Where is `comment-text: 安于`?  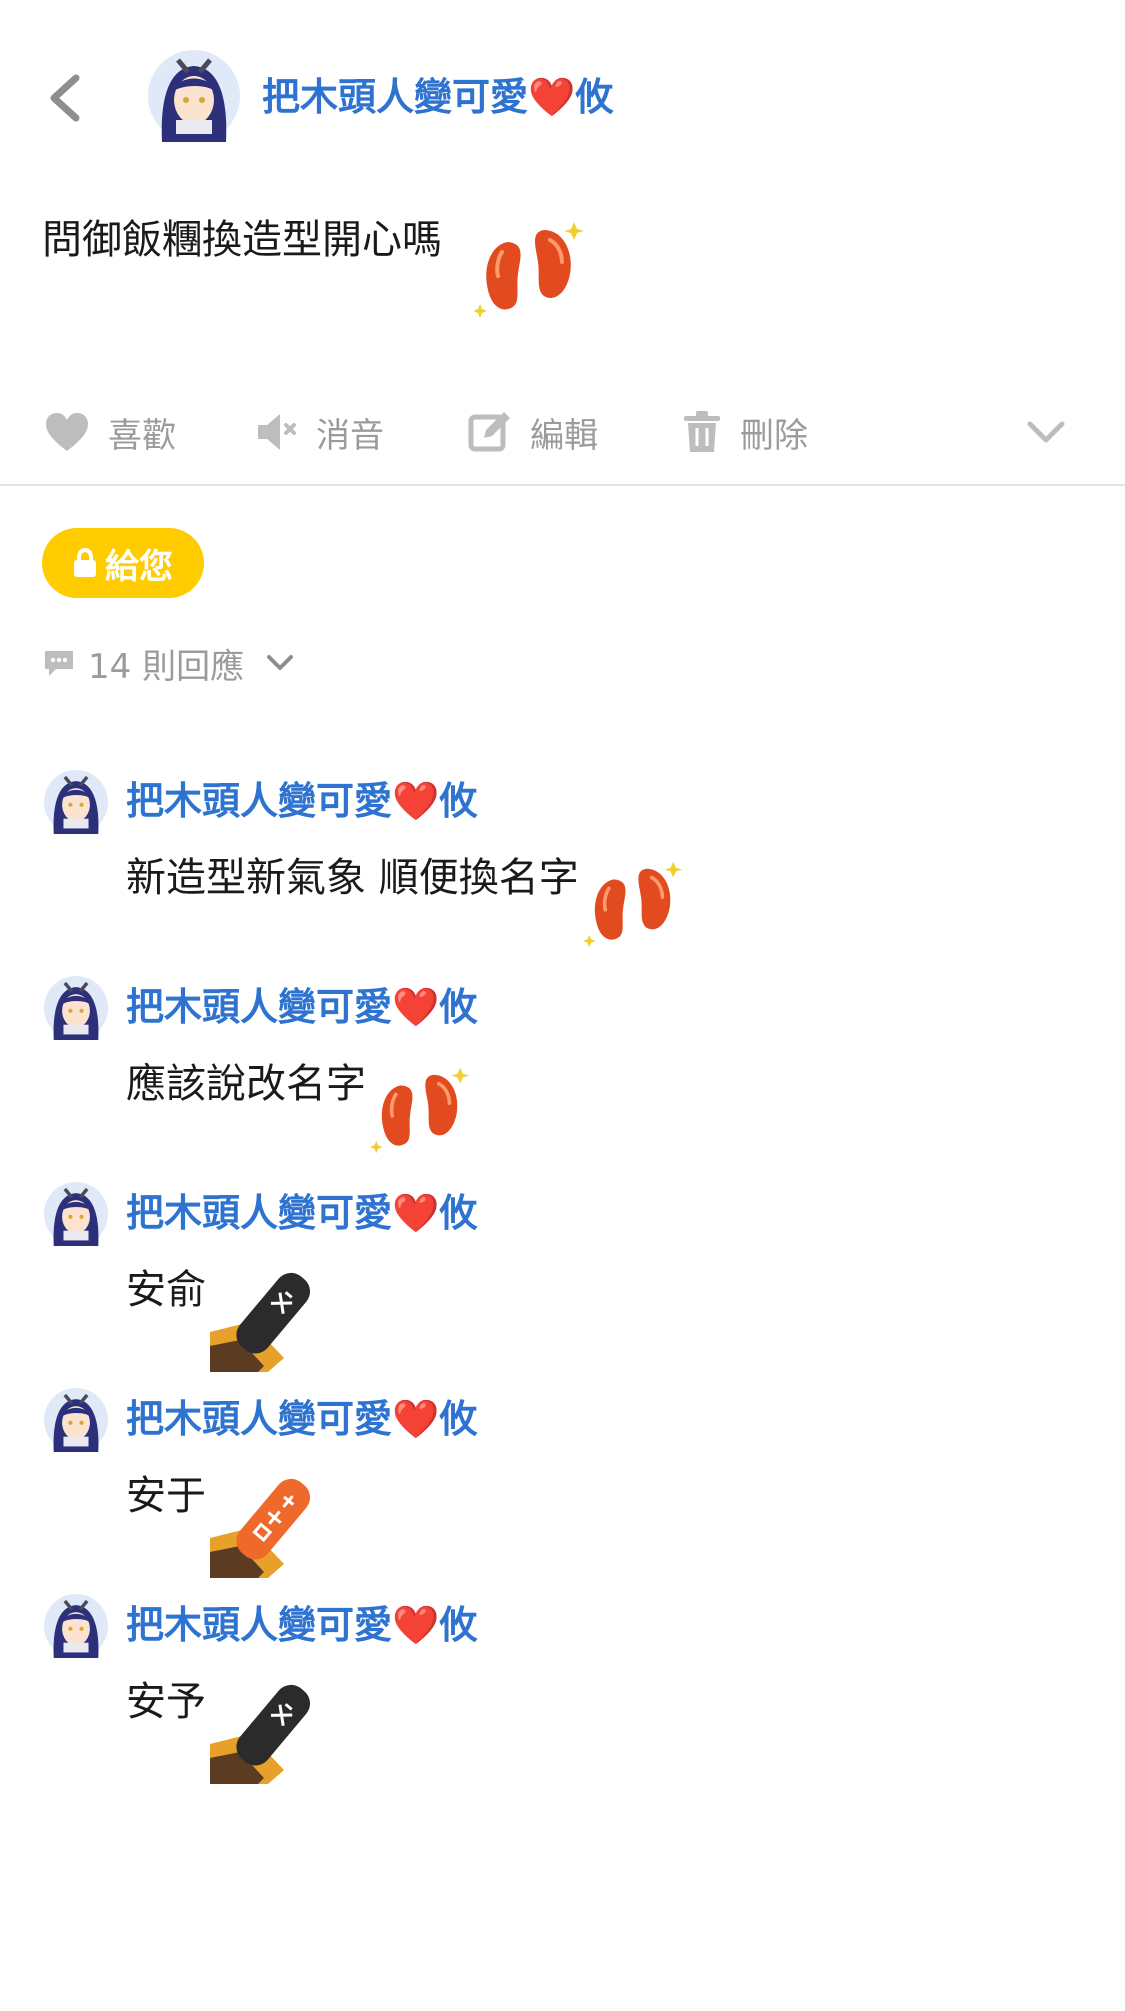 comment-text: 安于 is located at coordinates (166, 1496).